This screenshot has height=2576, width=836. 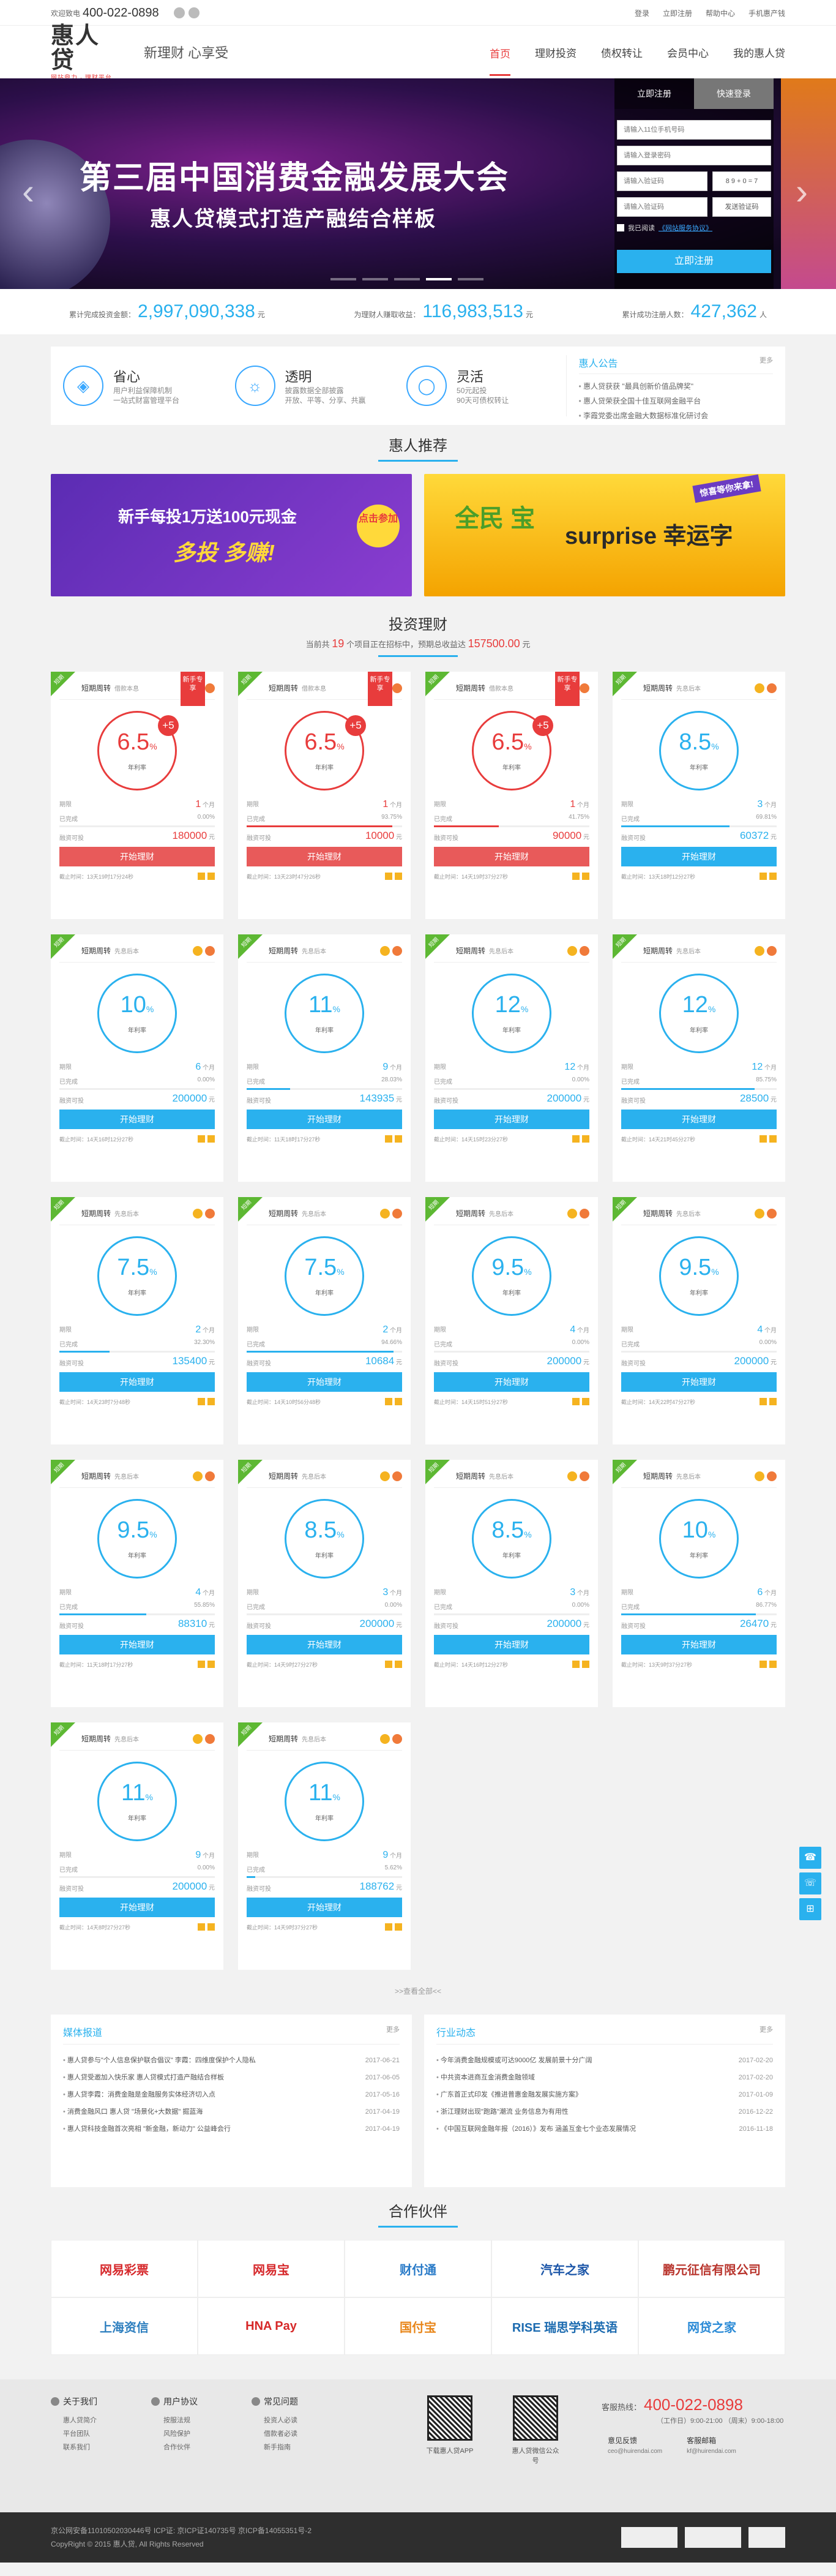 I want to click on footer-link: 风险保护, so click(x=201, y=2434).